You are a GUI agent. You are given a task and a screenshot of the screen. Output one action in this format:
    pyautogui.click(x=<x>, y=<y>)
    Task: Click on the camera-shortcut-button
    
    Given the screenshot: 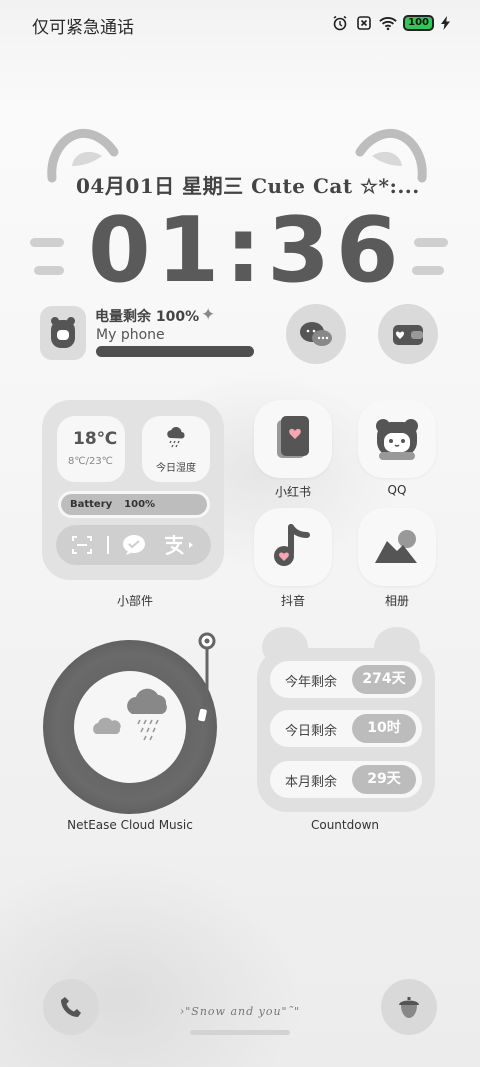 What is the action you would take?
    pyautogui.click(x=409, y=1007)
    